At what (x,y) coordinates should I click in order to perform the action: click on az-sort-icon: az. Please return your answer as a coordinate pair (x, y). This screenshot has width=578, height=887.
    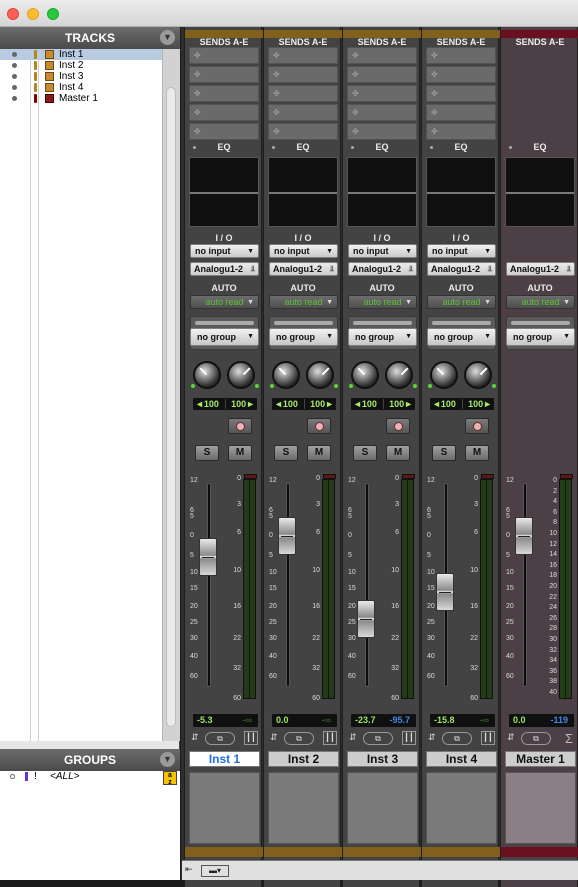
    Looking at the image, I should click on (170, 778).